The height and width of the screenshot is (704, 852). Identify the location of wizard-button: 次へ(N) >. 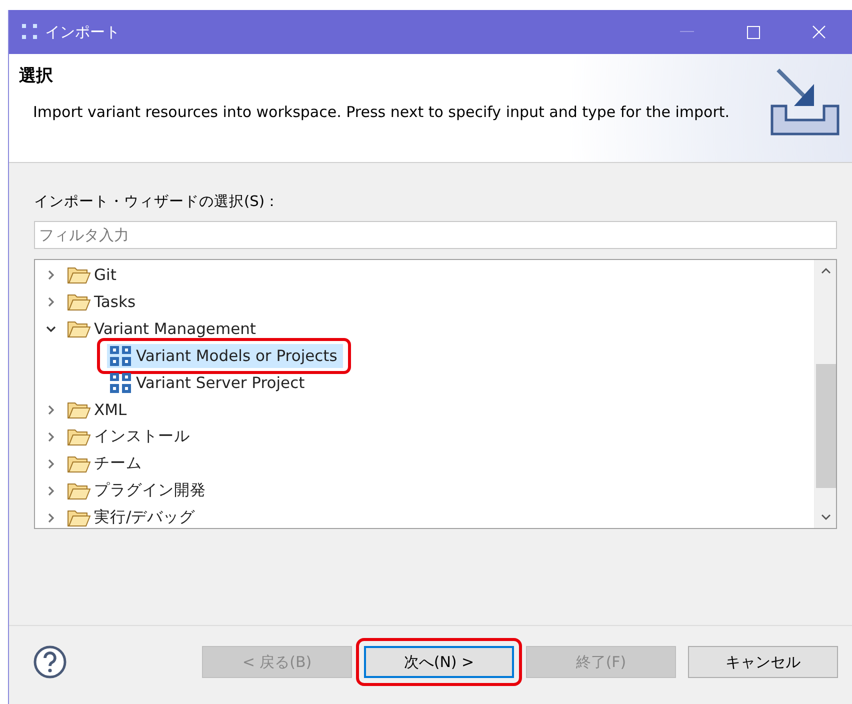
(439, 662).